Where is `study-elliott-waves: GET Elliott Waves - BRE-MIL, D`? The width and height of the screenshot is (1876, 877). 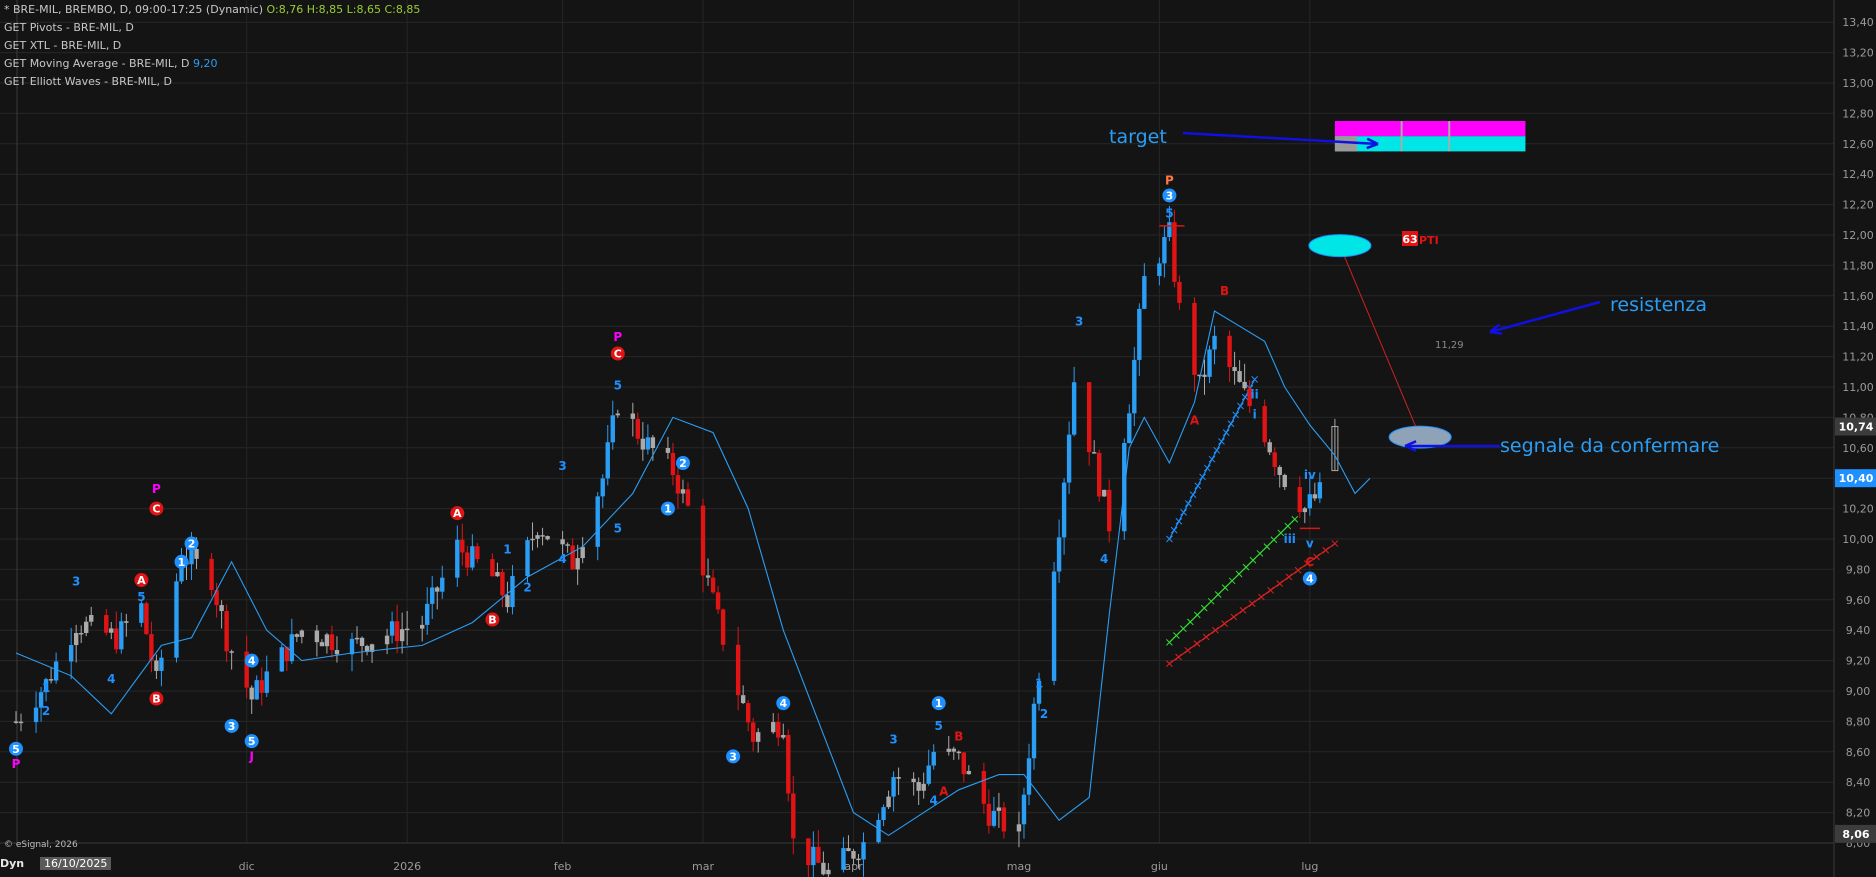
study-elliott-waves: GET Elliott Waves - BRE-MIL, D is located at coordinates (88, 81).